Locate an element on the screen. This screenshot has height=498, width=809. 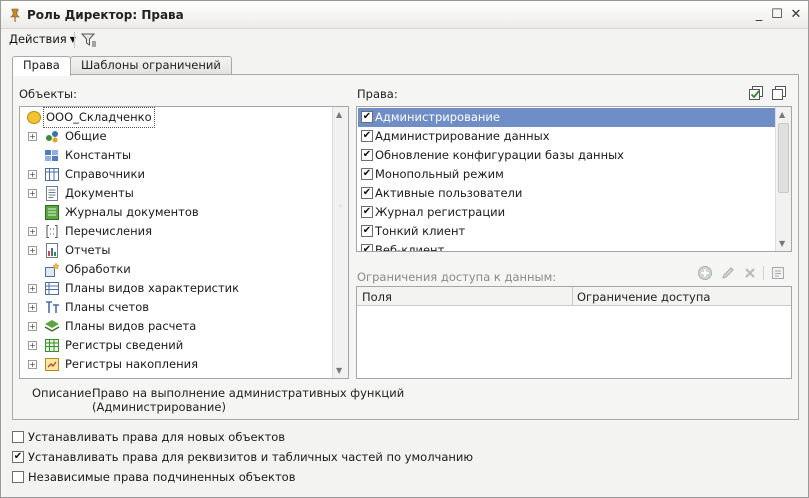
add-icon is located at coordinates (705, 273).